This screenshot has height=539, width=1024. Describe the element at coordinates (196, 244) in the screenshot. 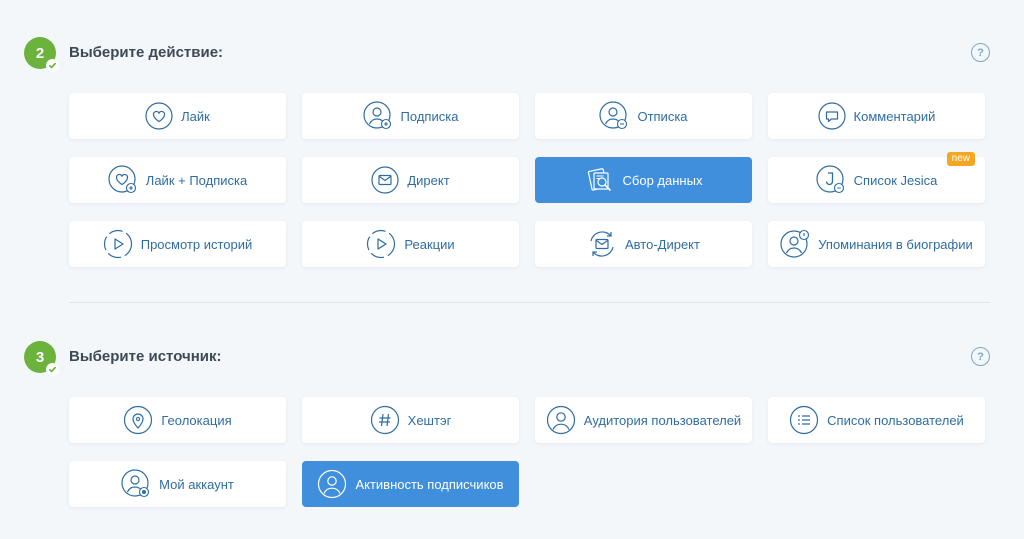

I see `button-label: Просмотр историй` at that location.